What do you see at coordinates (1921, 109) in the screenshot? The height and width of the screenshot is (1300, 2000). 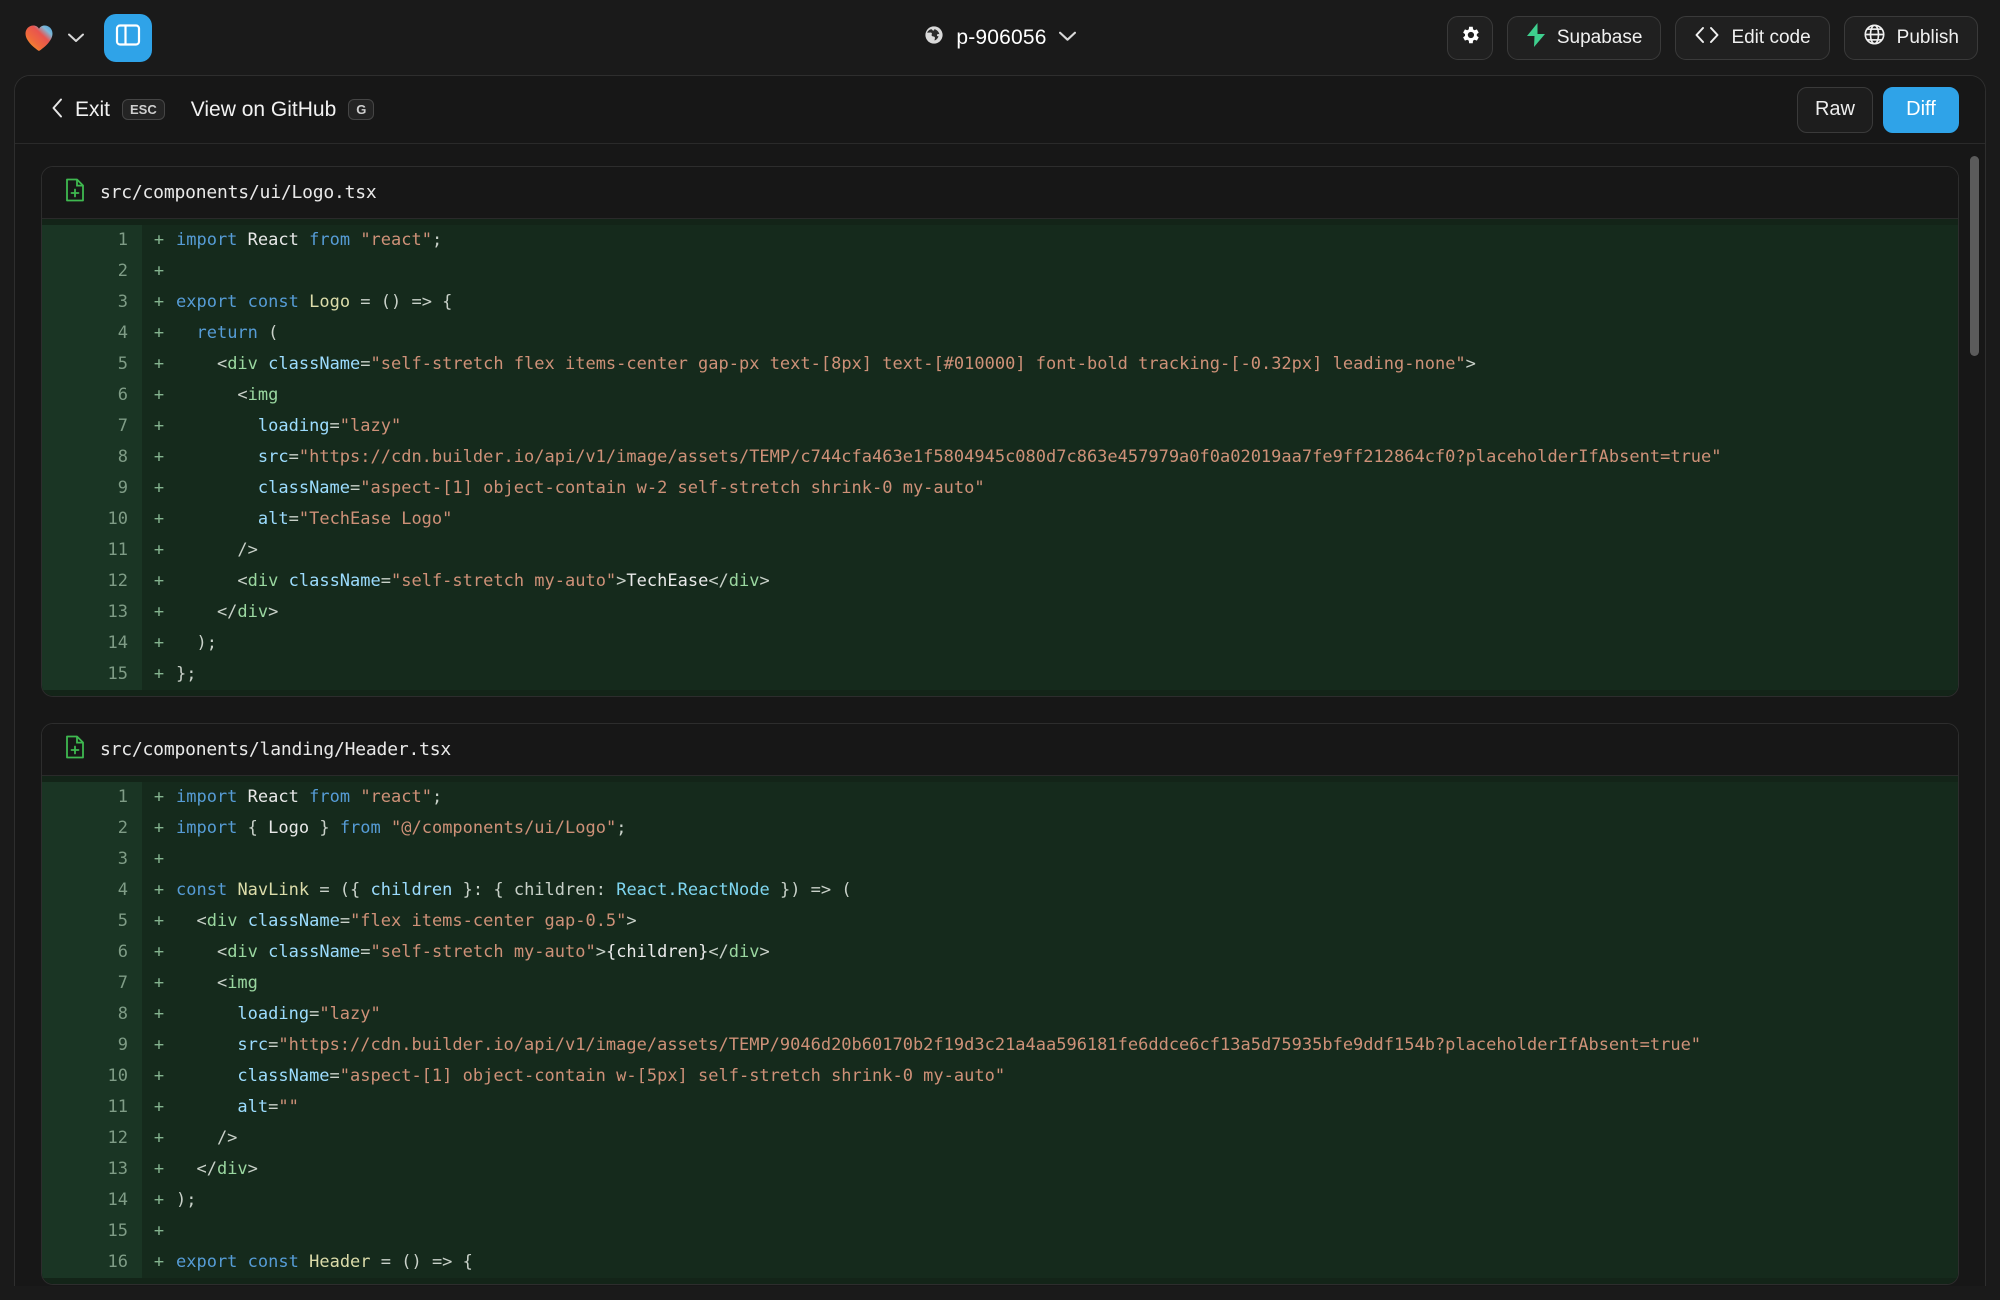 I see `diff-view-button: Diff` at bounding box center [1921, 109].